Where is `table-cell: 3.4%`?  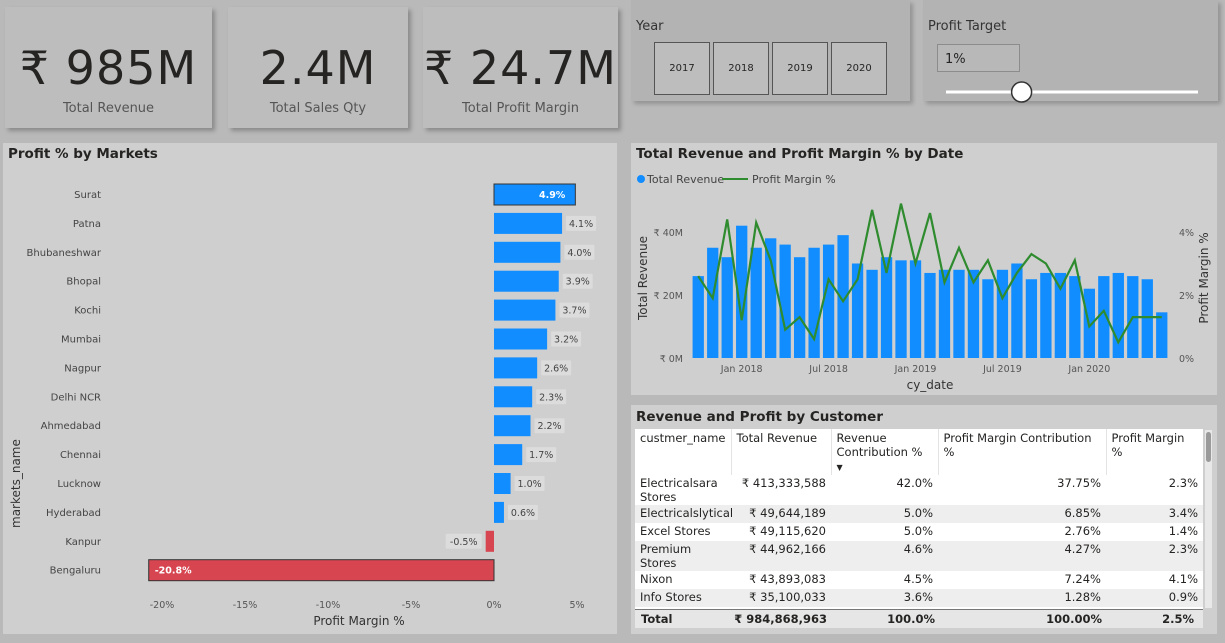
table-cell: 3.4% is located at coordinates (1154, 514).